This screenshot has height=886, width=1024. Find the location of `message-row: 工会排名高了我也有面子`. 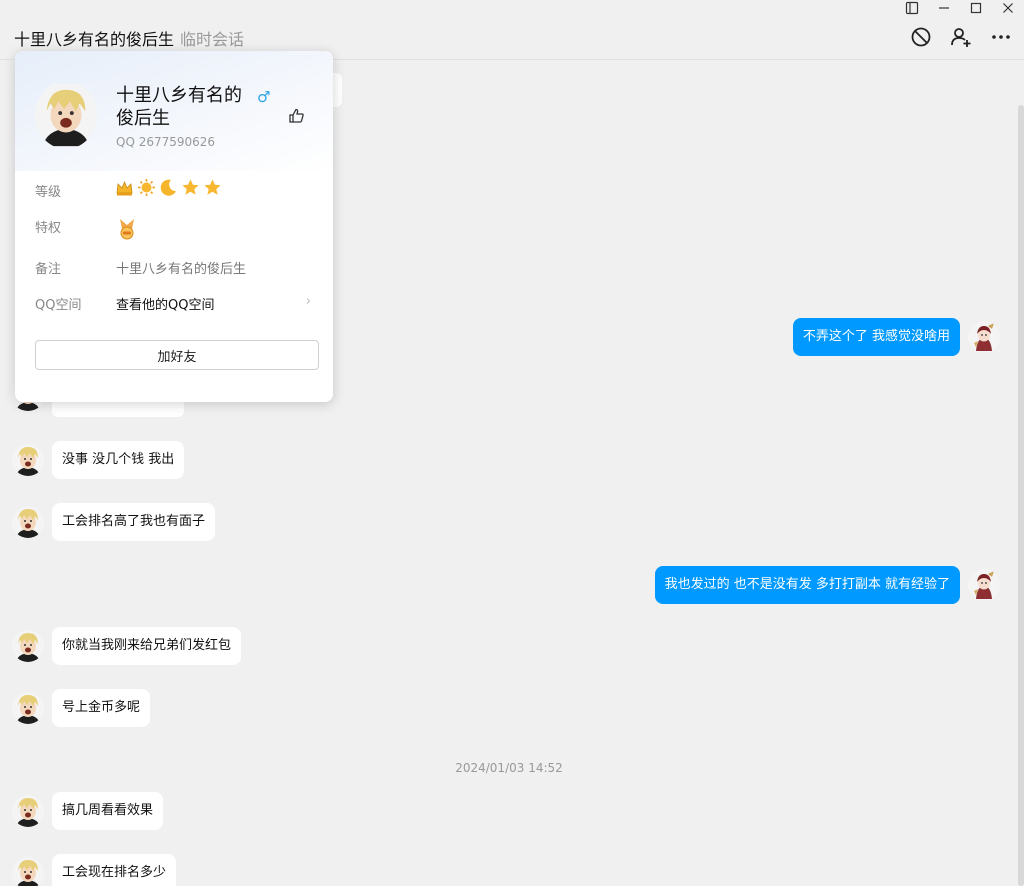

message-row: 工会排名高了我也有面子 is located at coordinates (114, 522).